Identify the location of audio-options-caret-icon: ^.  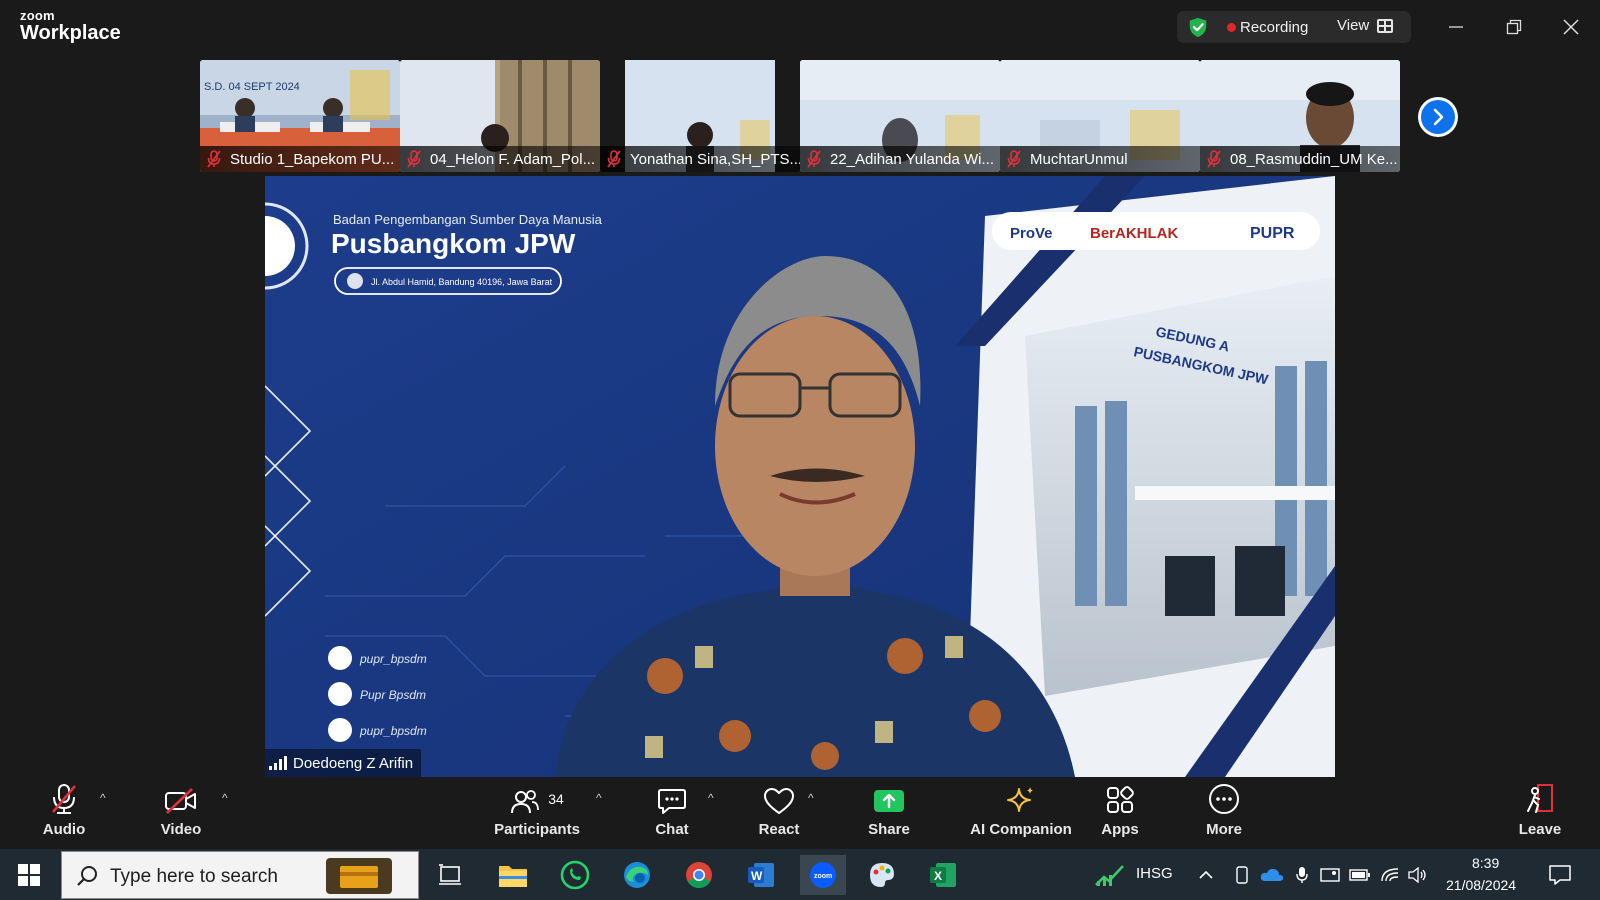
(103, 798).